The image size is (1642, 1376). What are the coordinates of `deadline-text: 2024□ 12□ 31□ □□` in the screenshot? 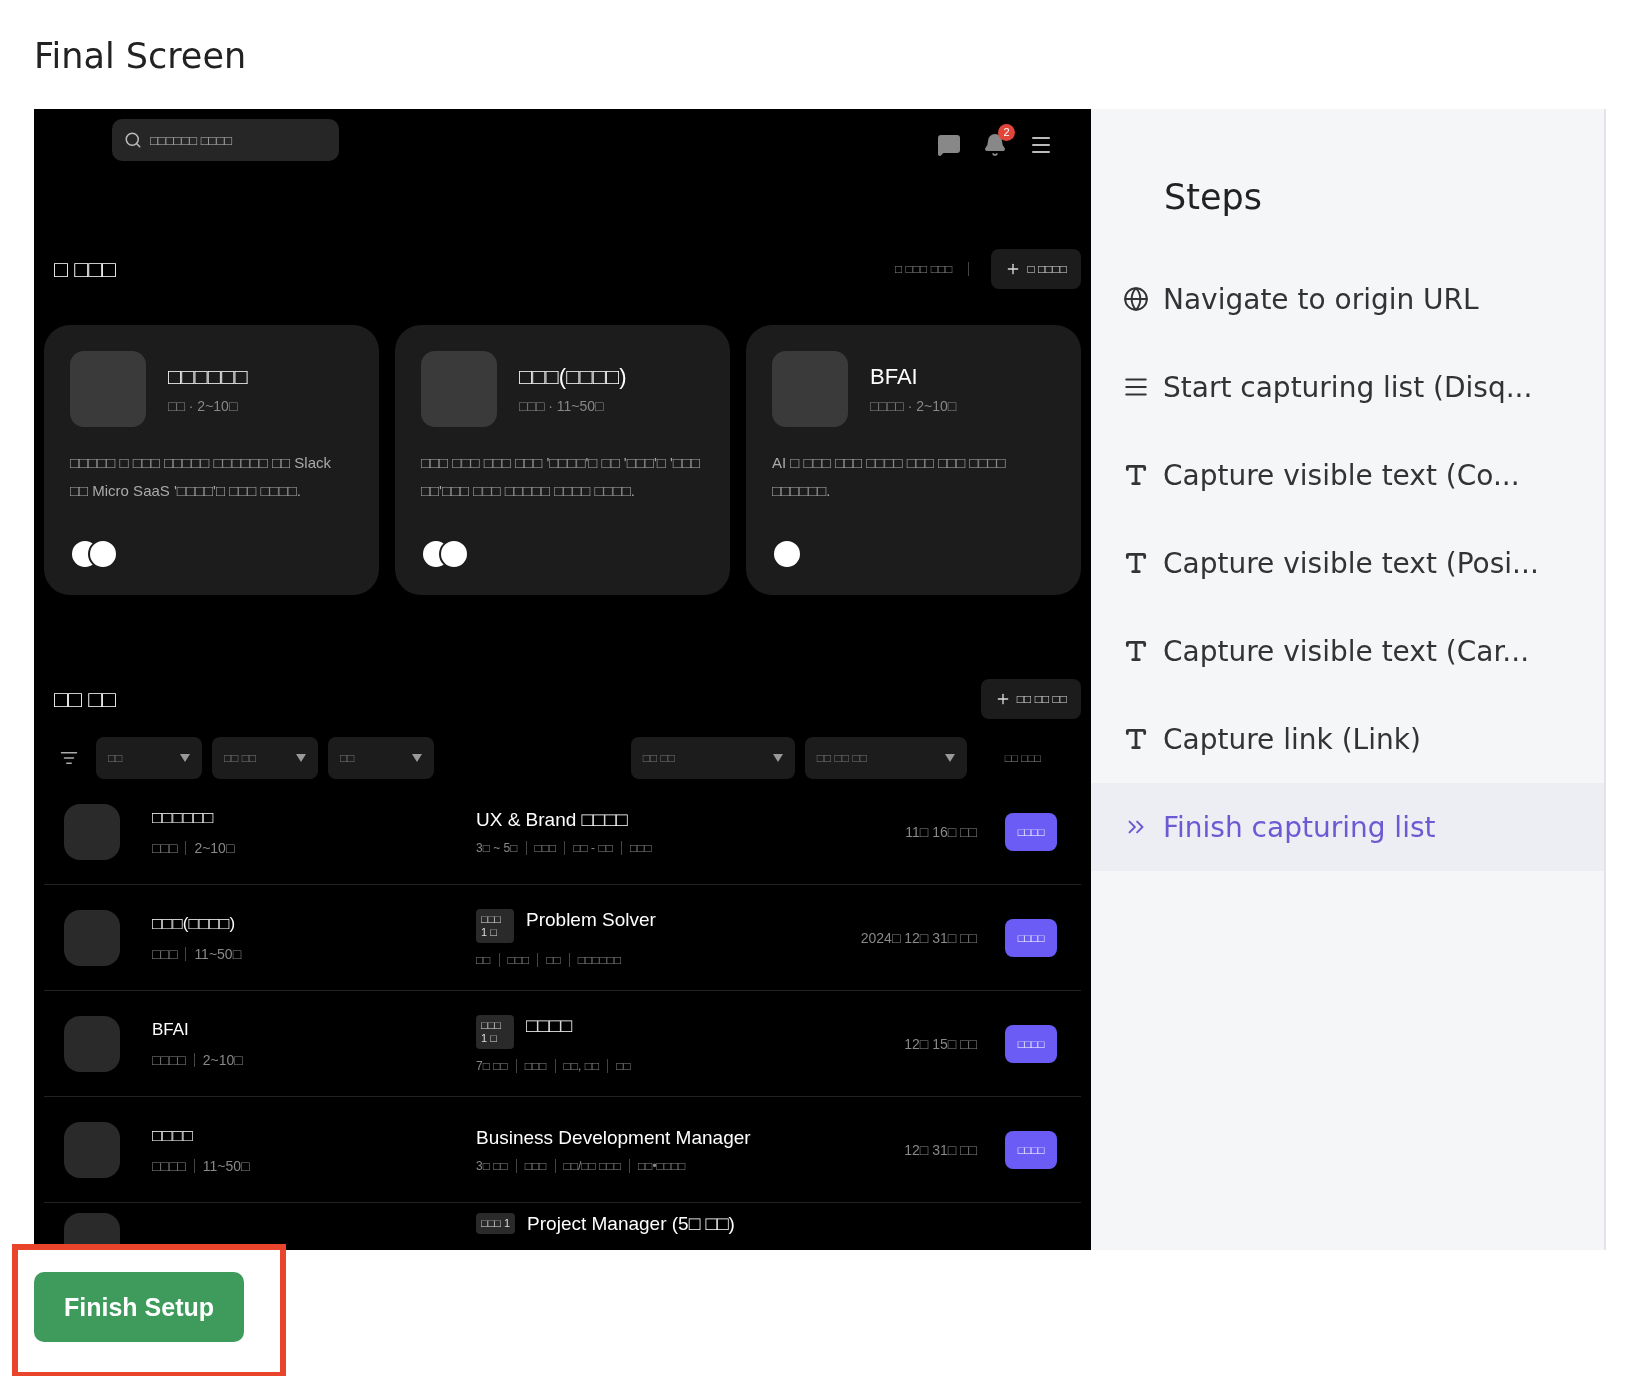 It's located at (918, 937).